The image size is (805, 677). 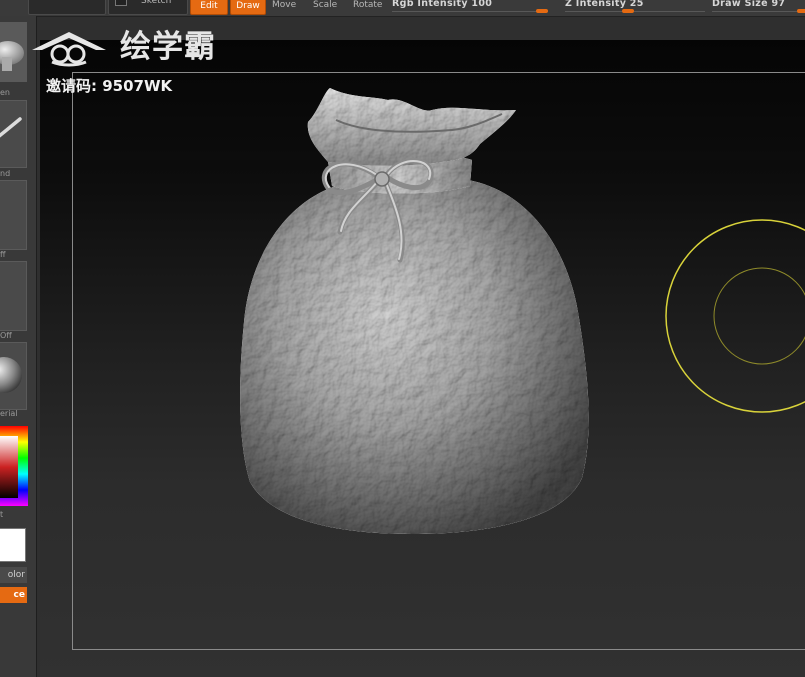 What do you see at coordinates (628, 11) in the screenshot?
I see `z-intensity-slider` at bounding box center [628, 11].